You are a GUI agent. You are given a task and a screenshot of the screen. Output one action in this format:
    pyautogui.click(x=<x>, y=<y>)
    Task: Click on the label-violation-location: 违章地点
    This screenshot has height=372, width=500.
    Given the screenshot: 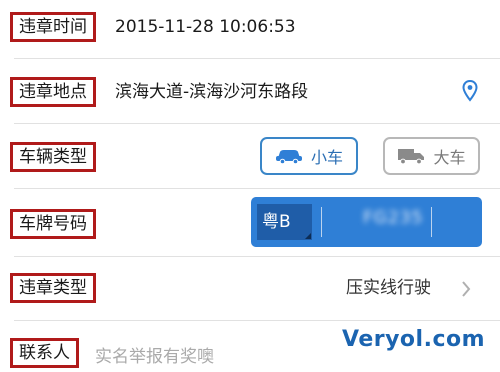 What is the action you would take?
    pyautogui.click(x=53, y=92)
    